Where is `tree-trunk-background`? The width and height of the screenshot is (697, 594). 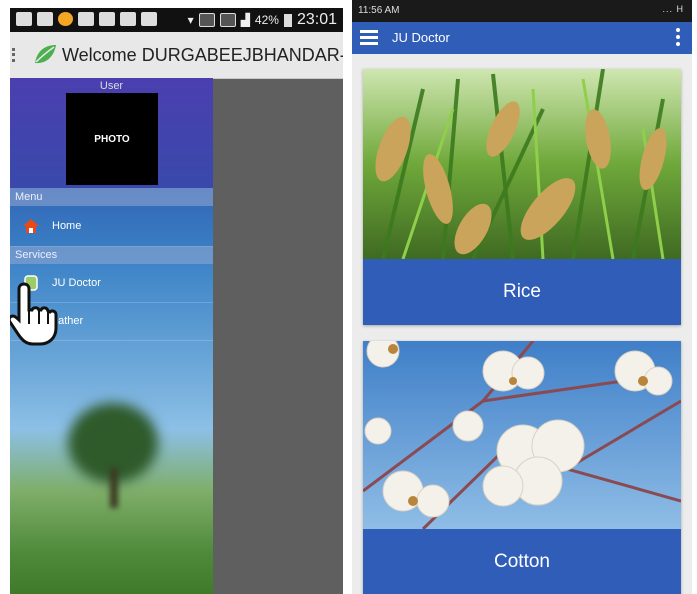 tree-trunk-background is located at coordinates (114, 488).